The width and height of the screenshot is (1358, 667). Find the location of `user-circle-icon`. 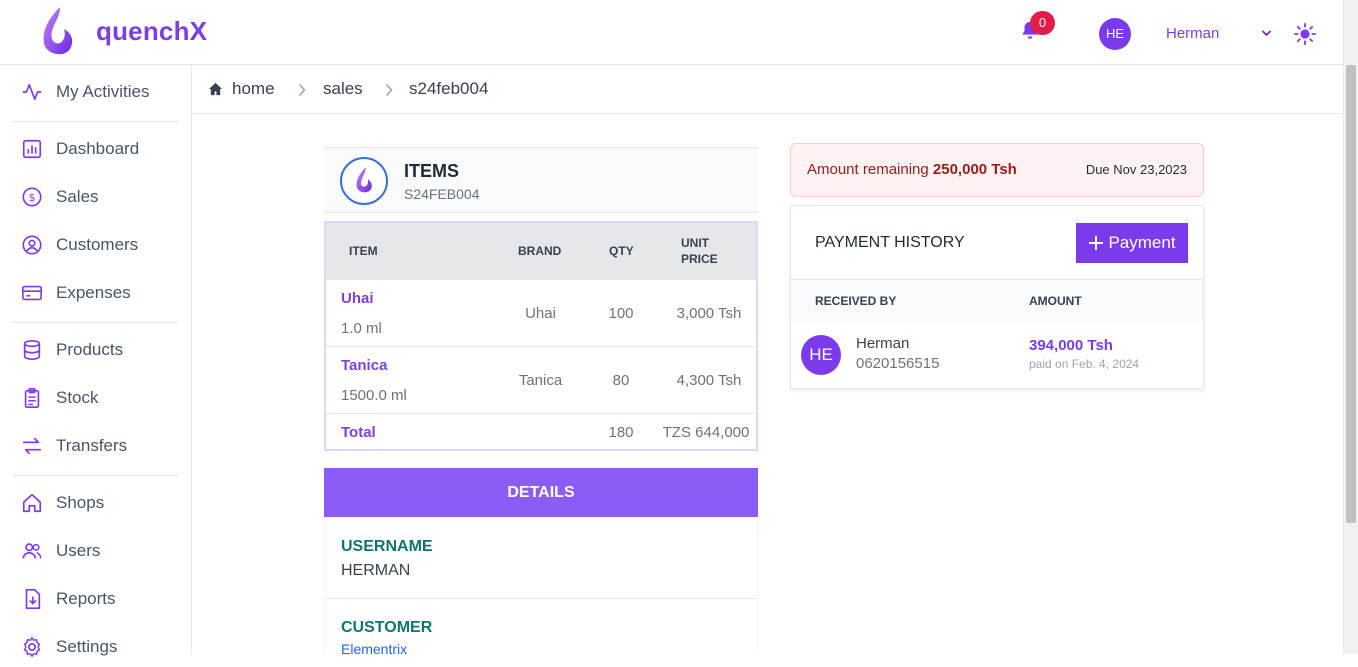

user-circle-icon is located at coordinates (32, 245).